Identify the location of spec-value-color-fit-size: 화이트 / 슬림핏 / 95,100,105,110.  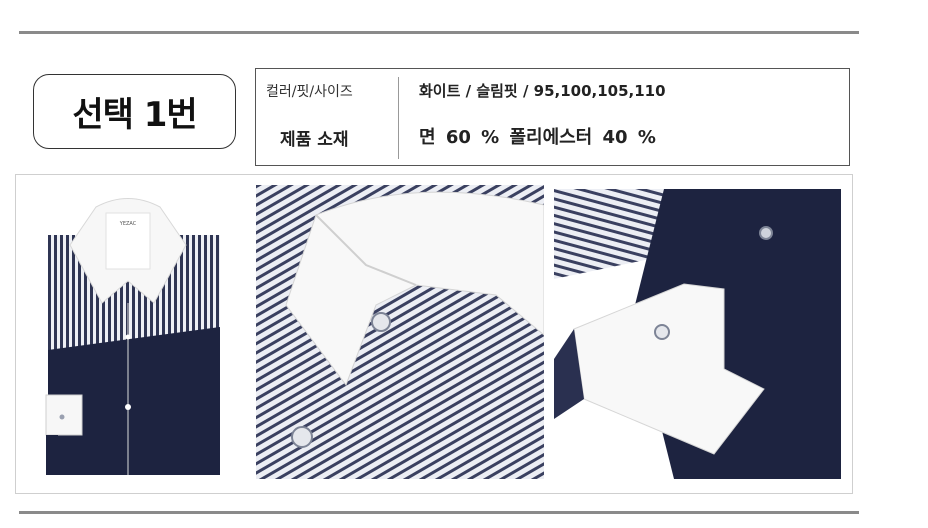
(542, 91).